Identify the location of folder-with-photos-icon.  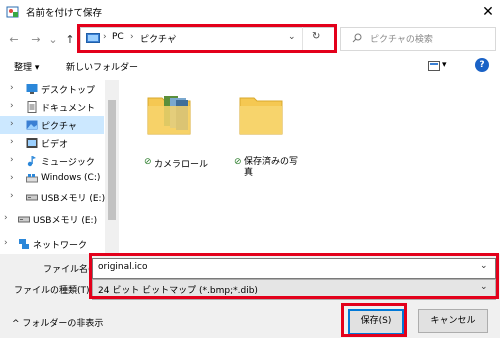
(169, 115).